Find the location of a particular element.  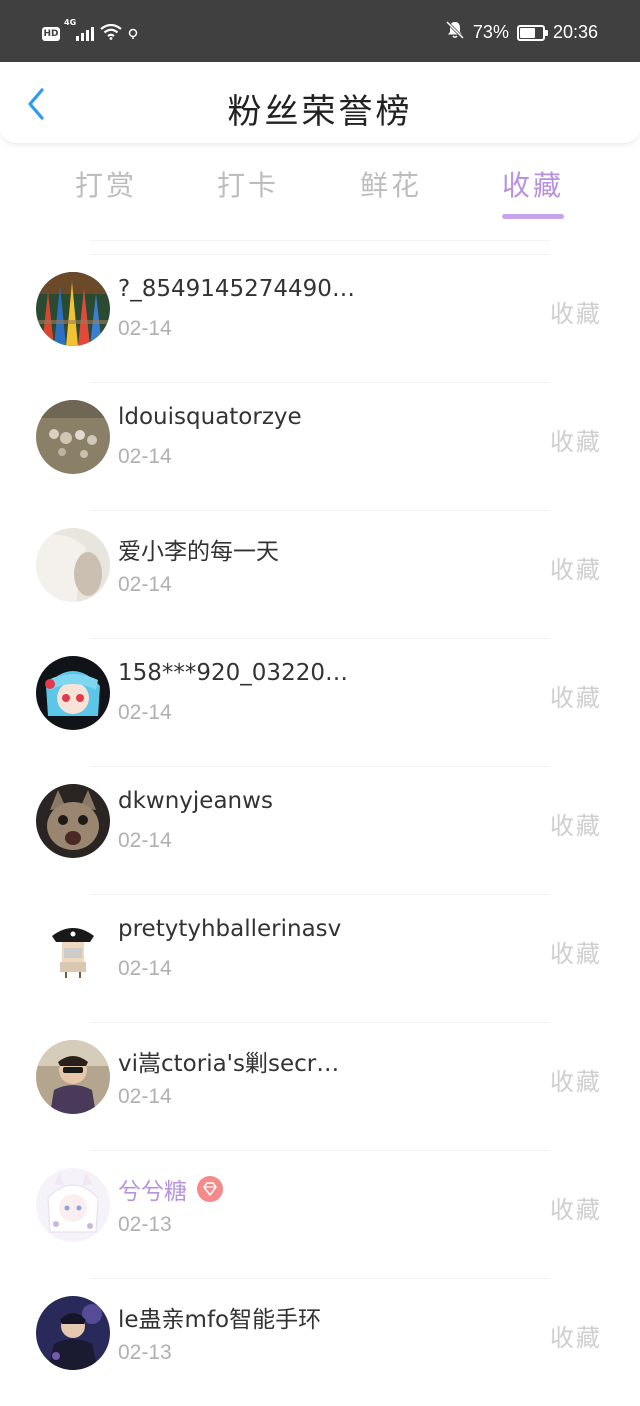

tab-reward: 打赏 is located at coordinates (106, 184).